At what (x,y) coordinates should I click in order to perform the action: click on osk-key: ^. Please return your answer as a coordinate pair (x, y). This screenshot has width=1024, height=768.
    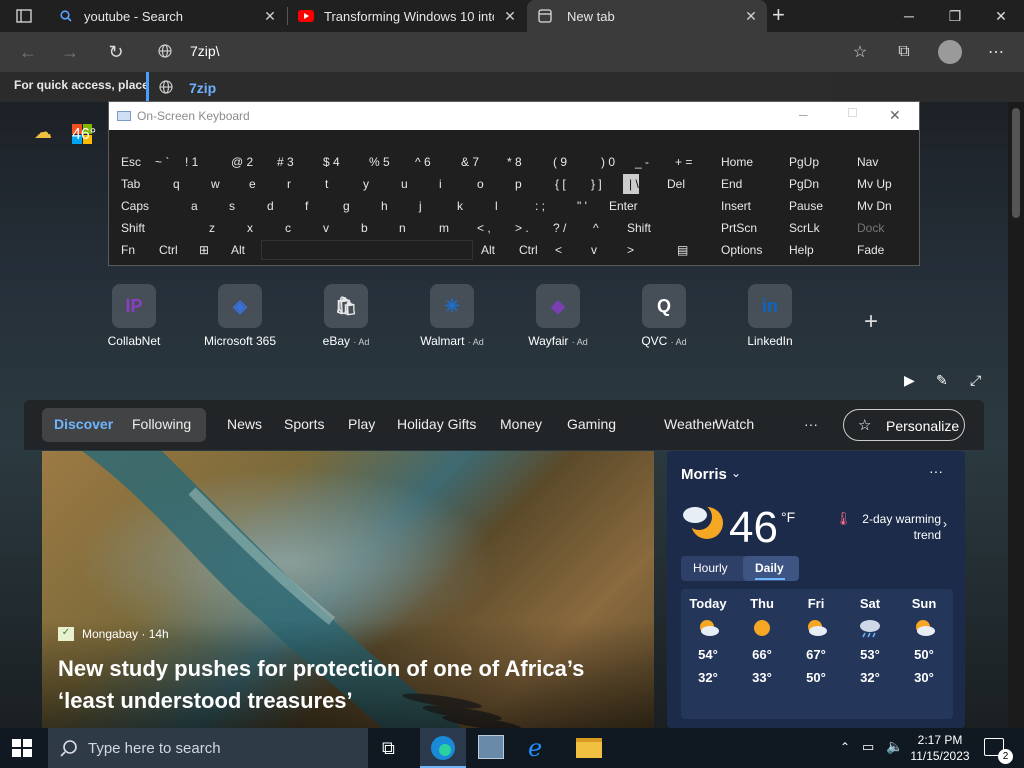
    Looking at the image, I should click on (593, 228).